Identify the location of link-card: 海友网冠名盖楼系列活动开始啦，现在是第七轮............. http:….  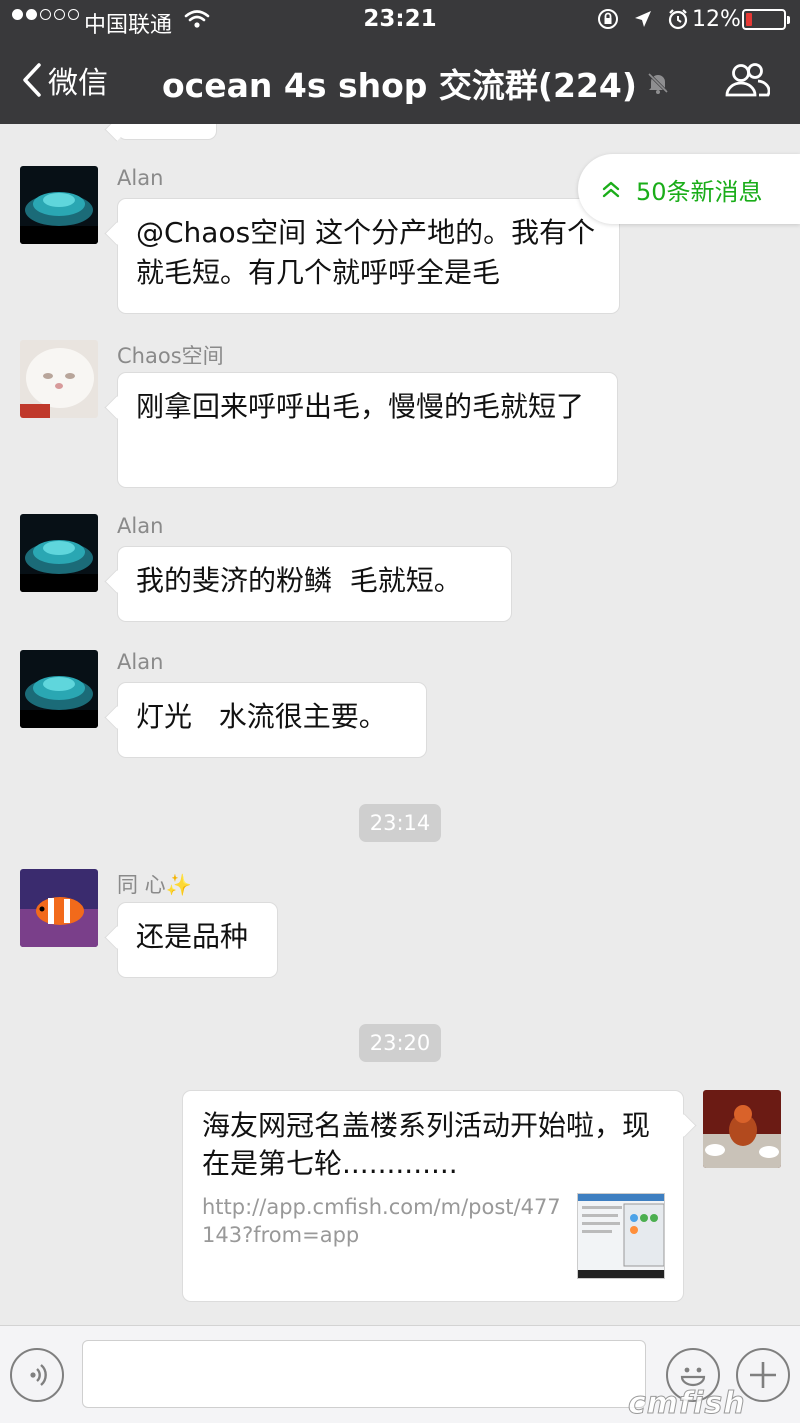
(433, 1196).